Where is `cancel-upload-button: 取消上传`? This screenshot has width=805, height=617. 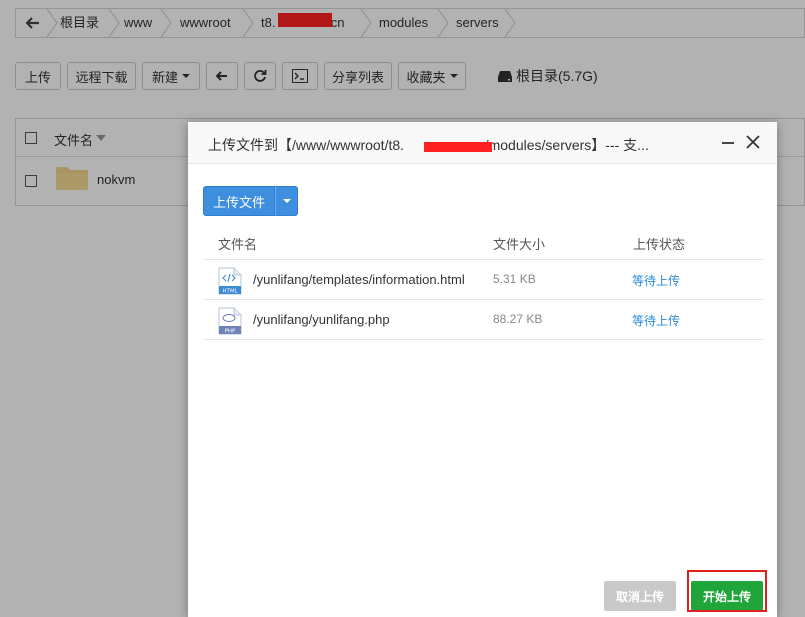
cancel-upload-button: 取消上传 is located at coordinates (640, 596).